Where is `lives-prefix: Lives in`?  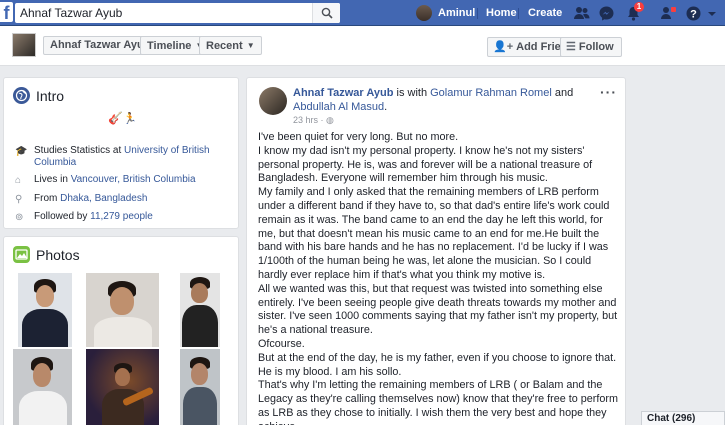
lives-prefix: Lives in is located at coordinates (52, 179).